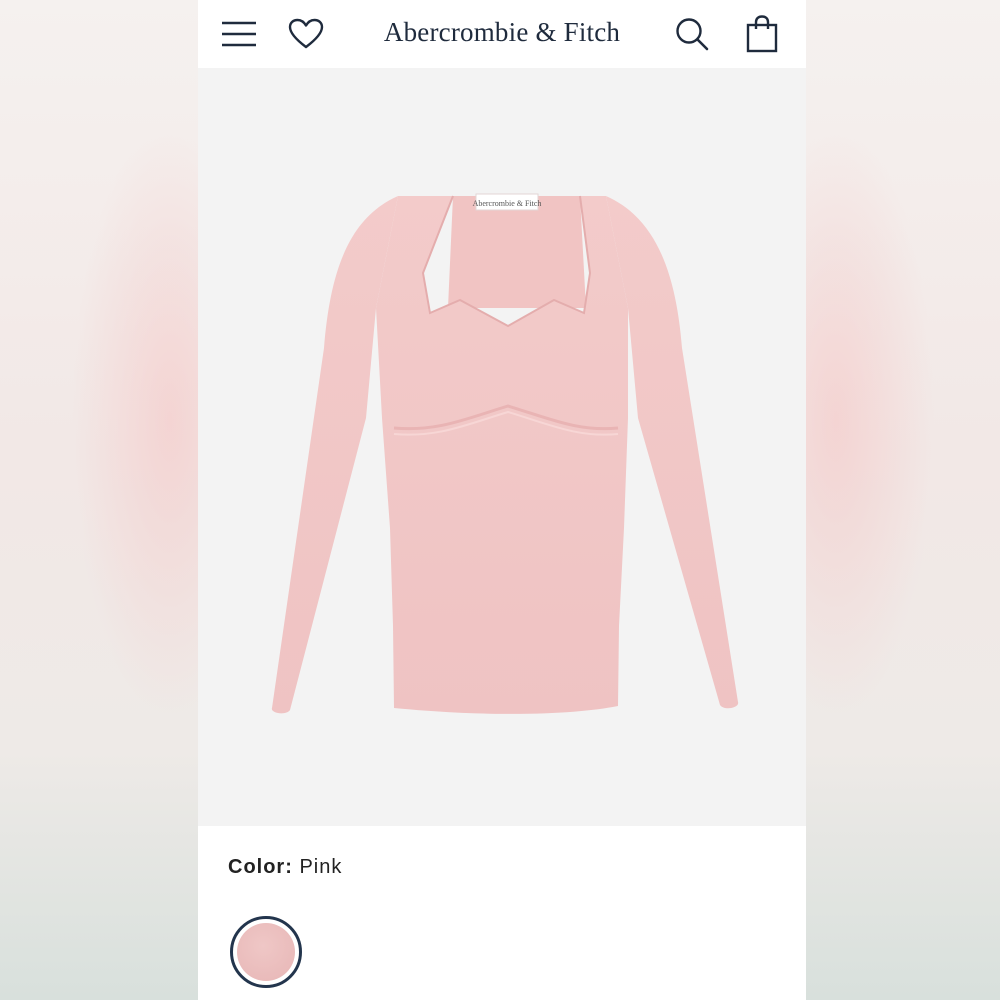  Describe the element at coordinates (321, 867) in the screenshot. I see `color-label-value: Pink` at that location.